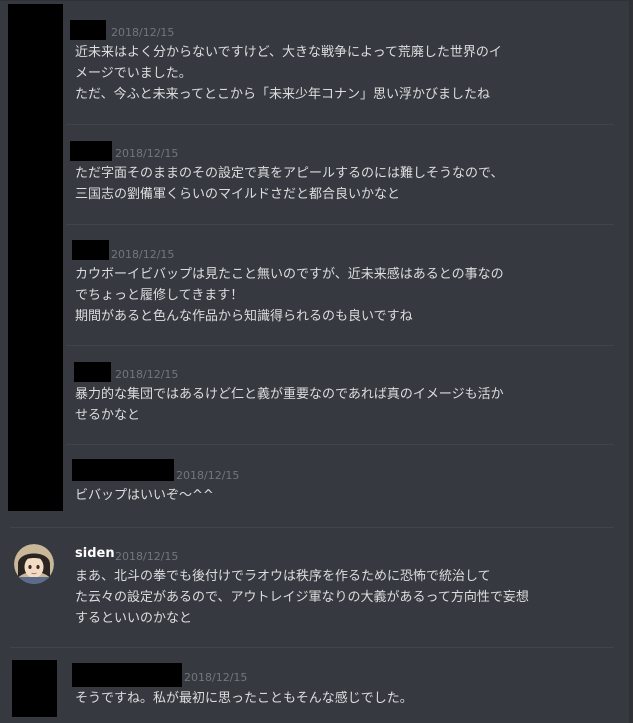 The height and width of the screenshot is (723, 633). Describe the element at coordinates (302, 597) in the screenshot. I see `message-line: た云々の設定があるので、アウトレイジ軍なりの大義があるって方向性で妄想` at that location.